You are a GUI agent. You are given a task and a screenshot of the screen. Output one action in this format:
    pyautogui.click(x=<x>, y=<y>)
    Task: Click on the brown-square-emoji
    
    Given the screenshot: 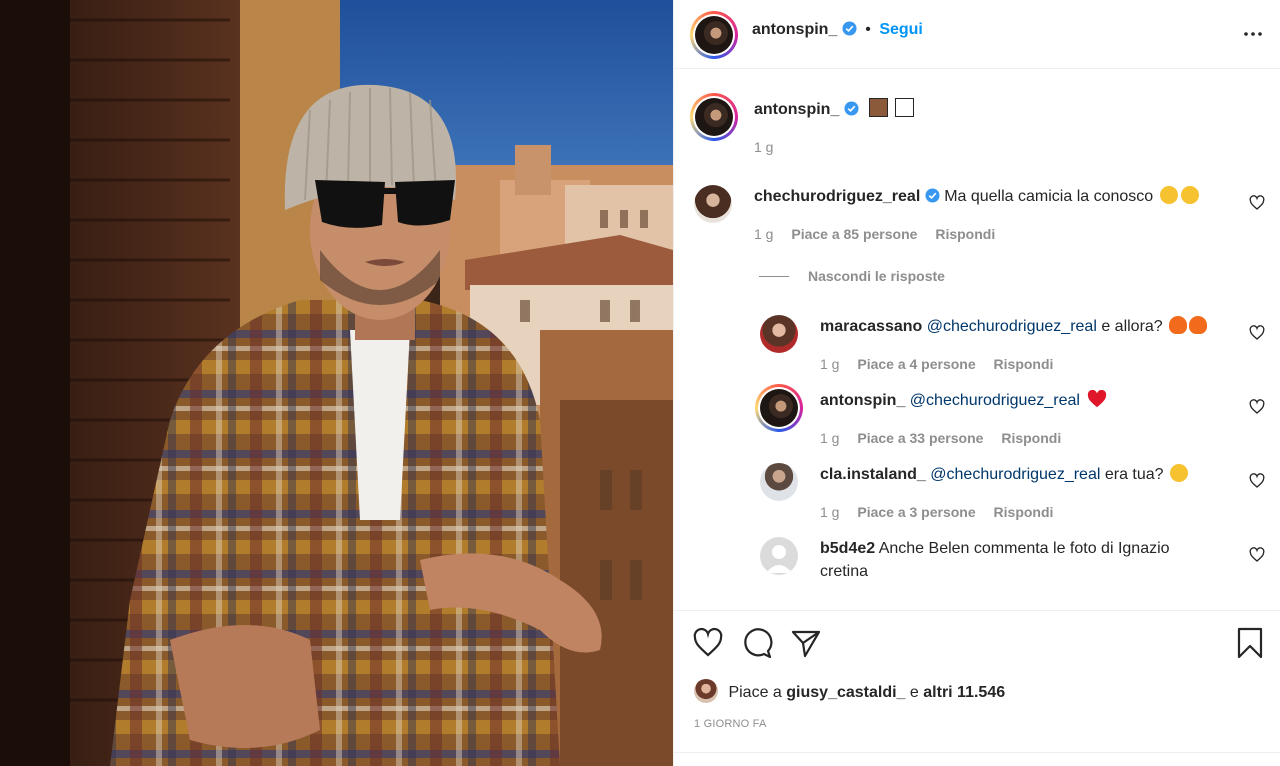 What is the action you would take?
    pyautogui.click(x=879, y=107)
    